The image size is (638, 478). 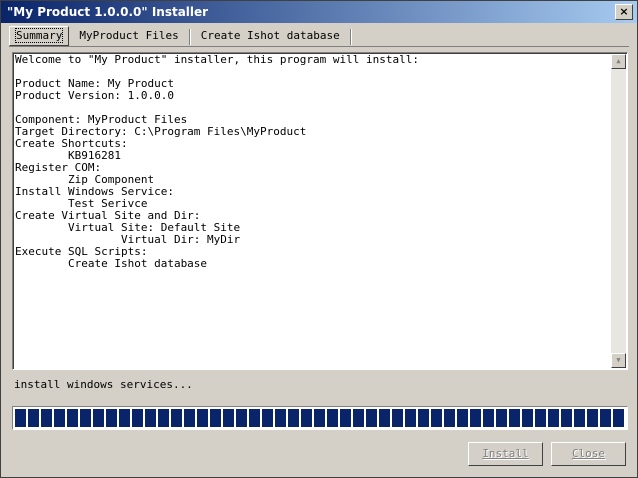 I want to click on tab-myproduct-files-label: MyProduct Files, so click(x=129, y=35).